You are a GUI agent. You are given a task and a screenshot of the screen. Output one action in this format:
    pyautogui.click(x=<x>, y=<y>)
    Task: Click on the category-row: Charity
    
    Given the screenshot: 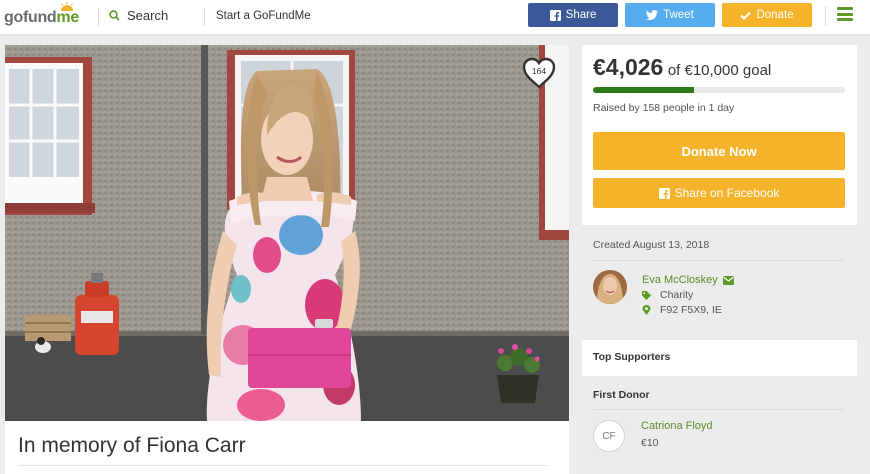 What is the action you would take?
    pyautogui.click(x=667, y=295)
    